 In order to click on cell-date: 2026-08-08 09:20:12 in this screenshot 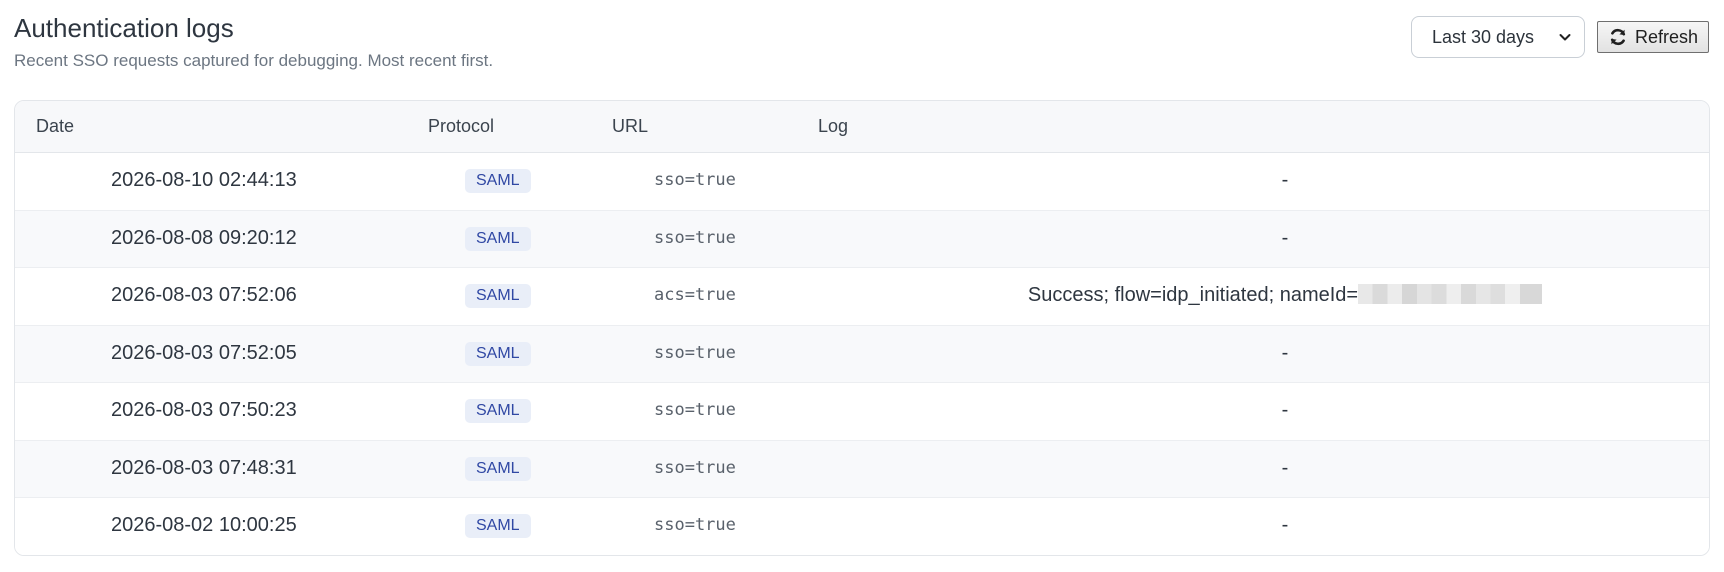, I will do `click(204, 237)`.